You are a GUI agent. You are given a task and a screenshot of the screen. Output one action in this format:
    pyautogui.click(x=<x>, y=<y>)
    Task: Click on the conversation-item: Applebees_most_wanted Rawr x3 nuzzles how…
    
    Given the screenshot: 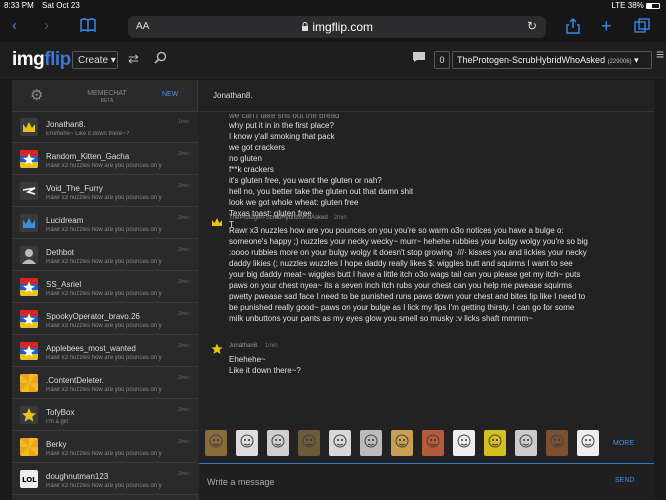 What is the action you would take?
    pyautogui.click(x=105, y=351)
    